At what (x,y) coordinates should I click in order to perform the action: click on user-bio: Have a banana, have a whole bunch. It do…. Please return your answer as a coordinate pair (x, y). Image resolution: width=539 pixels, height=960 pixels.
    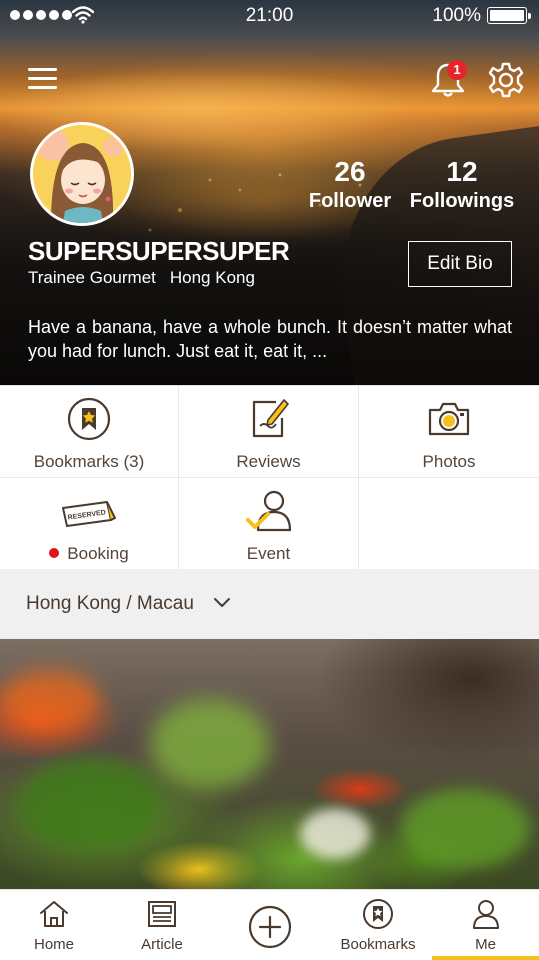
    Looking at the image, I should click on (270, 339).